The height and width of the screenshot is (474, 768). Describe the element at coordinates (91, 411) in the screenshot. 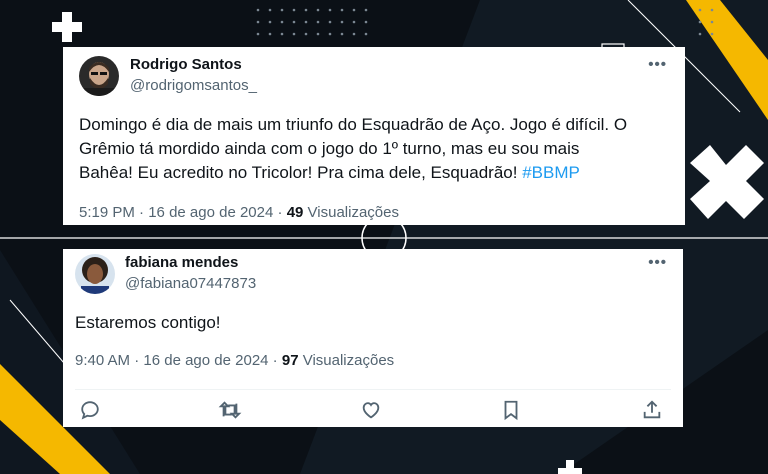

I see `reply-icon` at that location.